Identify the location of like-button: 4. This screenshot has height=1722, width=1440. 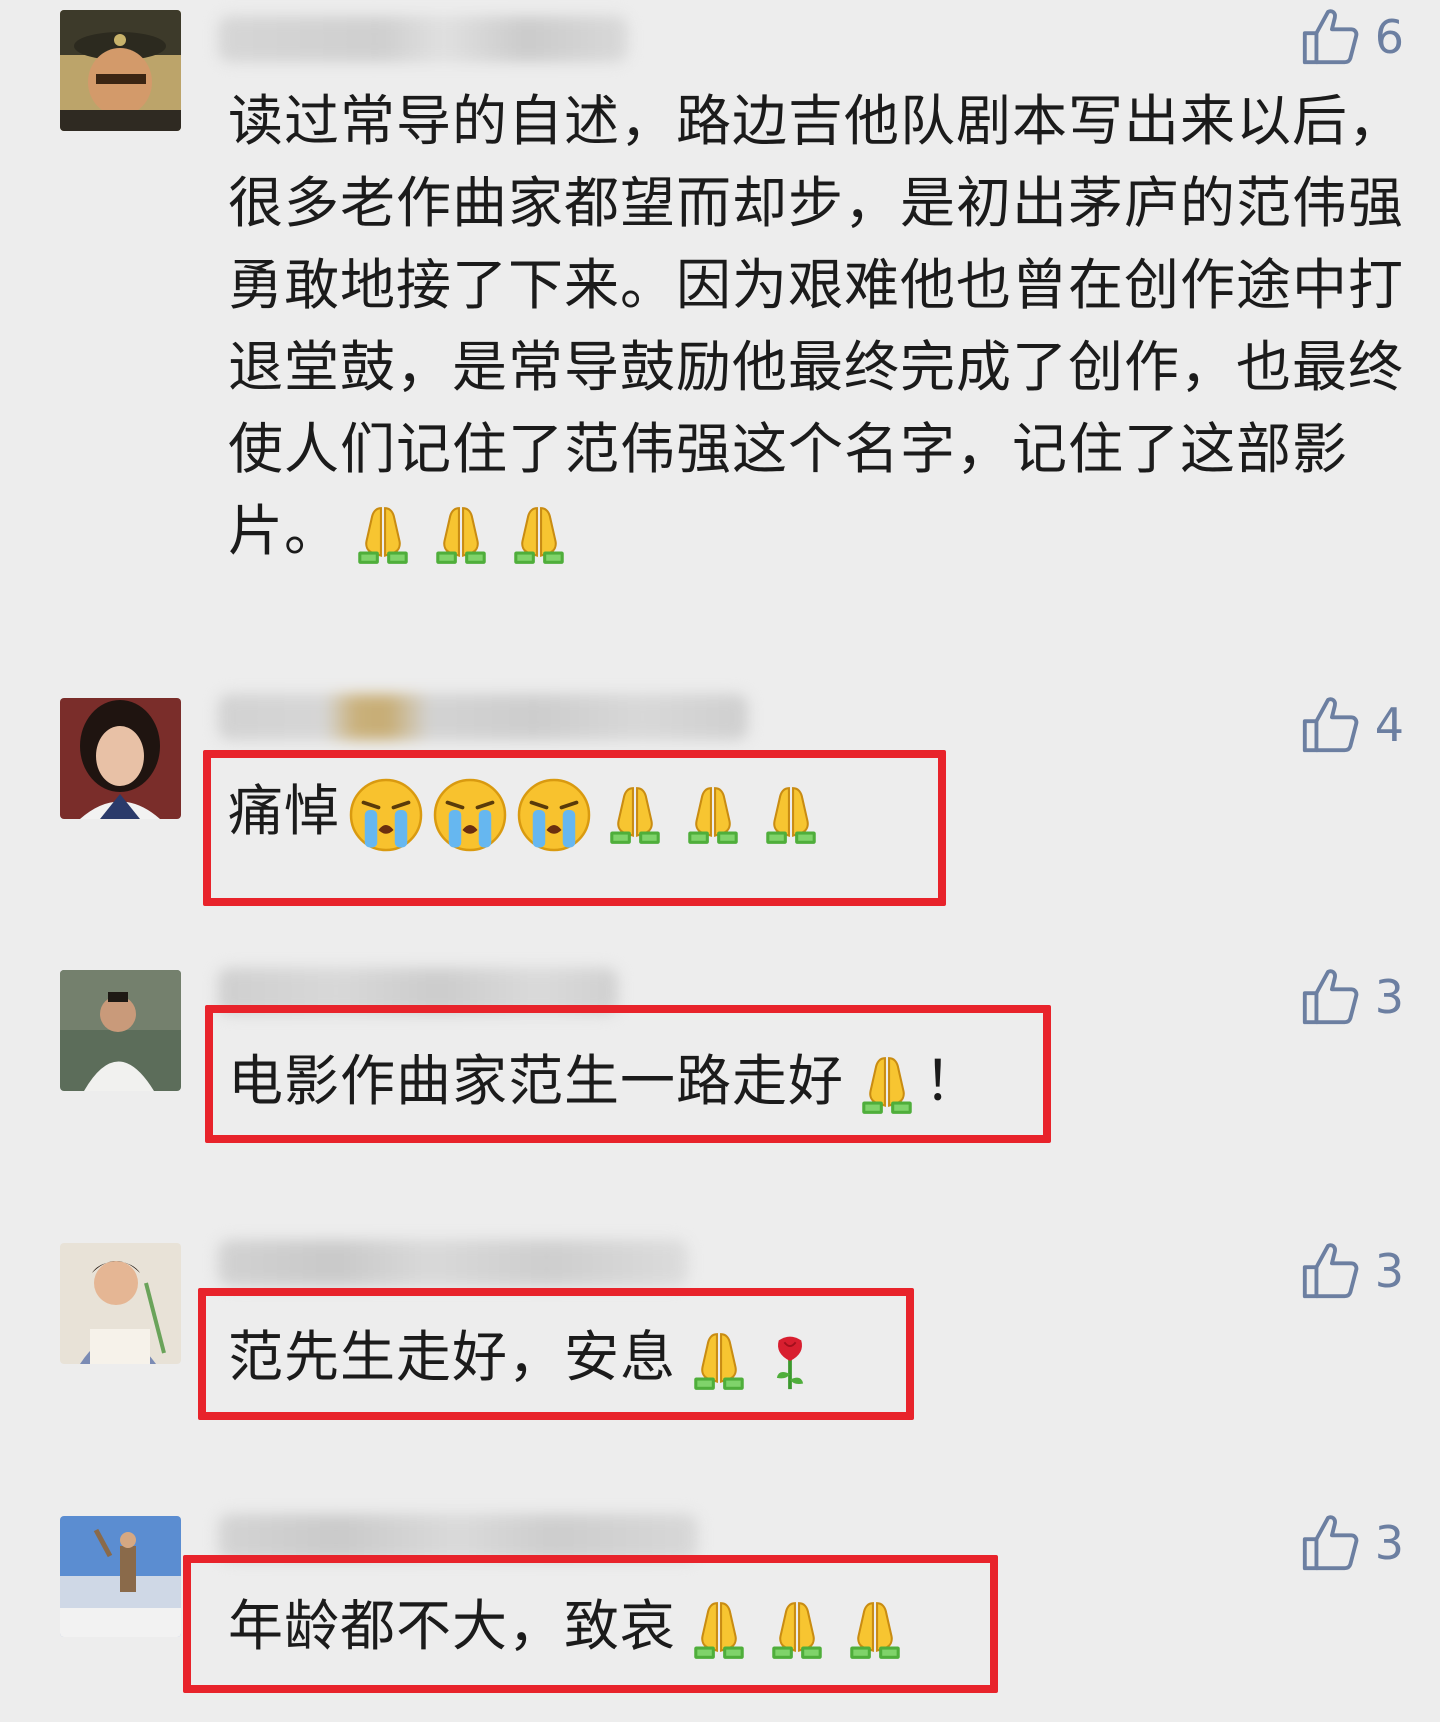
(1351, 725).